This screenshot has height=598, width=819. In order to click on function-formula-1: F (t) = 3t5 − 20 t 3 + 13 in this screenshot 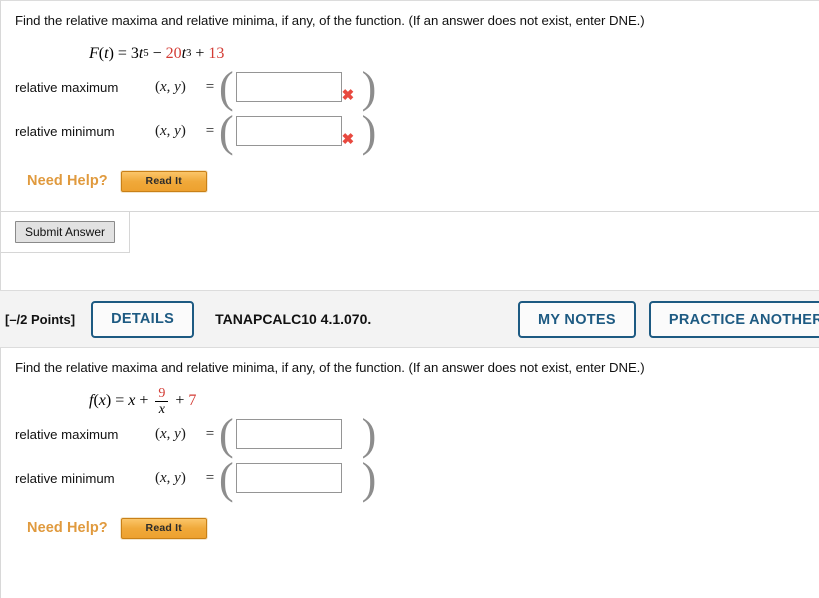, I will do `click(157, 53)`.